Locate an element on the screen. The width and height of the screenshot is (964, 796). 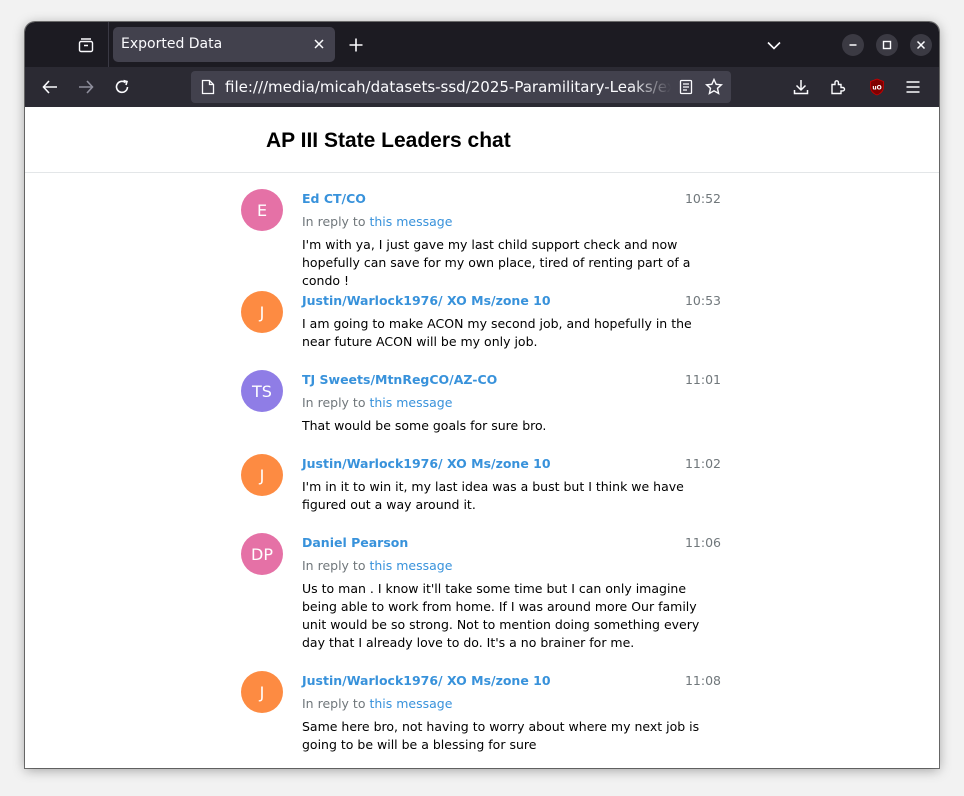
sender-name: Ed CT/CO is located at coordinates (334, 198).